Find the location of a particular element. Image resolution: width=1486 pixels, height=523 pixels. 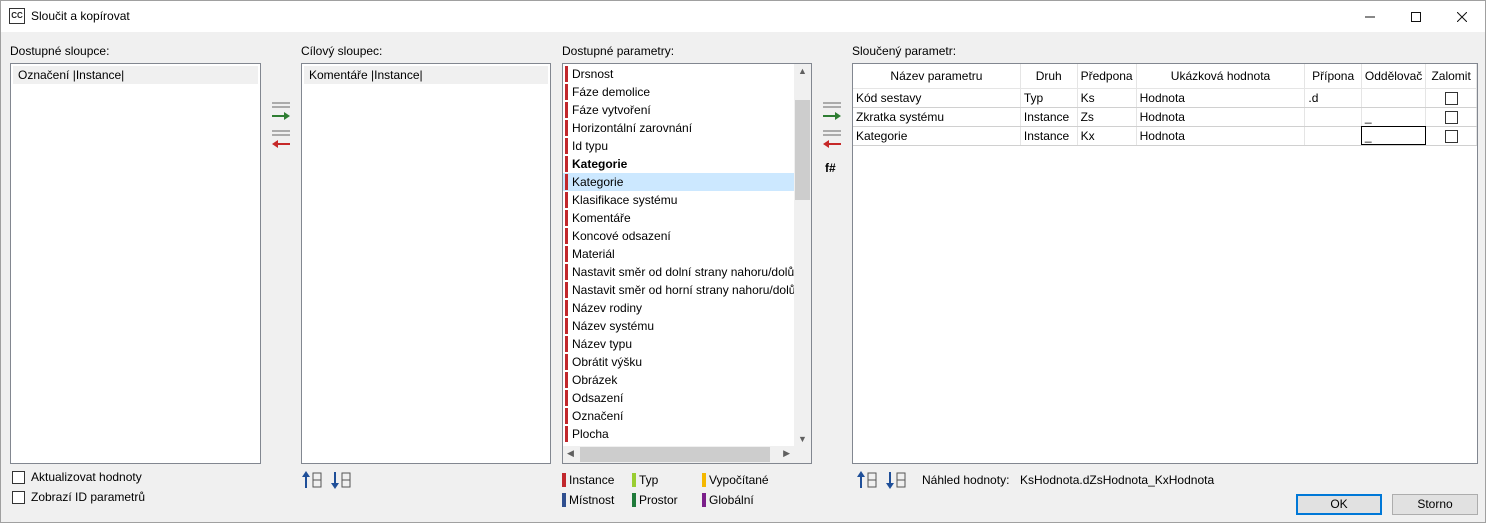

preview-label: Náhled hodnoty: is located at coordinates (966, 480).